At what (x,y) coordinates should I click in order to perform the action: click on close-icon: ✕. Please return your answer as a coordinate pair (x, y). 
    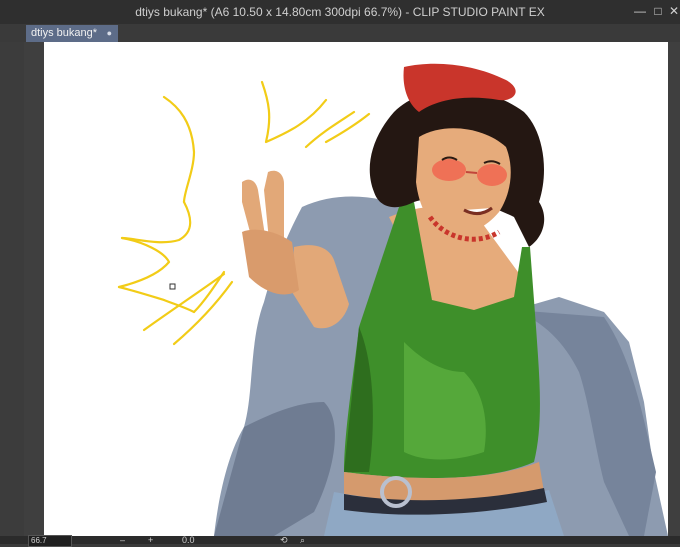
    Looking at the image, I should click on (673, 11).